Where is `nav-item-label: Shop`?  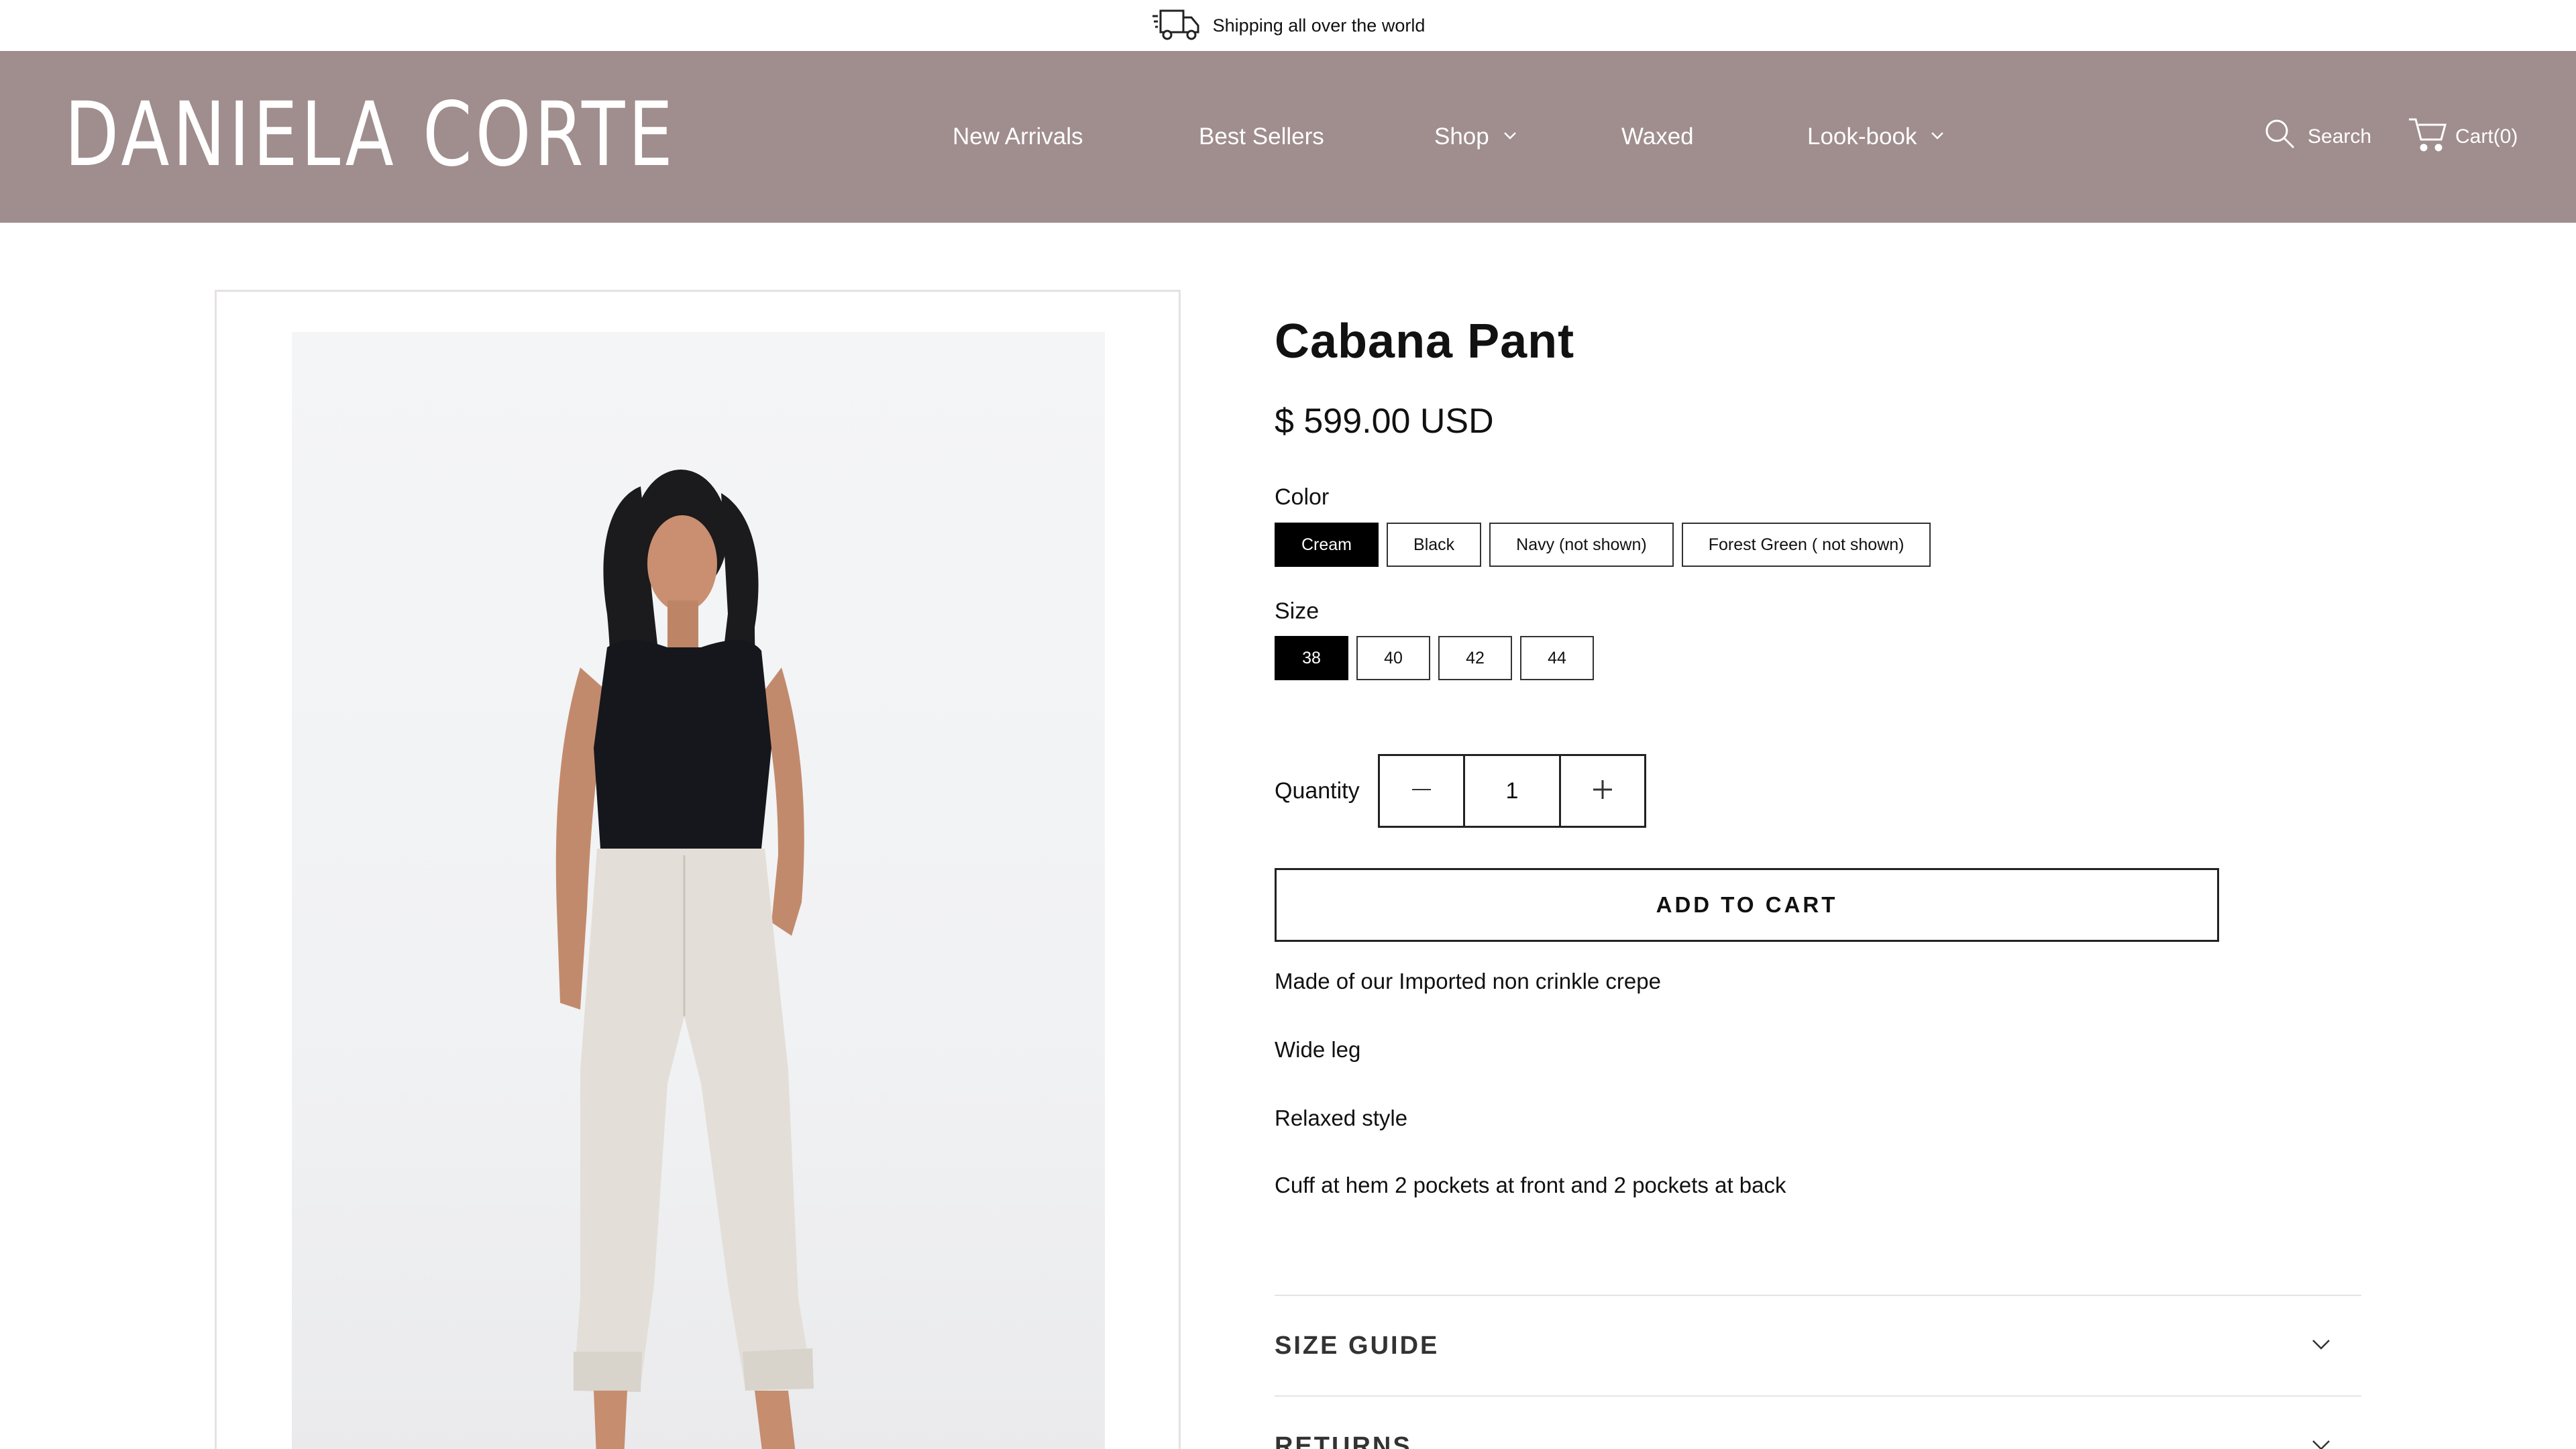
nav-item-label: Shop is located at coordinates (1461, 136).